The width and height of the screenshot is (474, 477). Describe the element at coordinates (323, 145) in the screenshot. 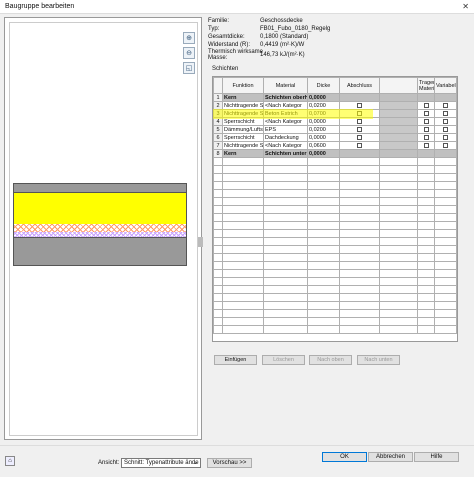

I see `cell-dicke: 0,0600` at that location.